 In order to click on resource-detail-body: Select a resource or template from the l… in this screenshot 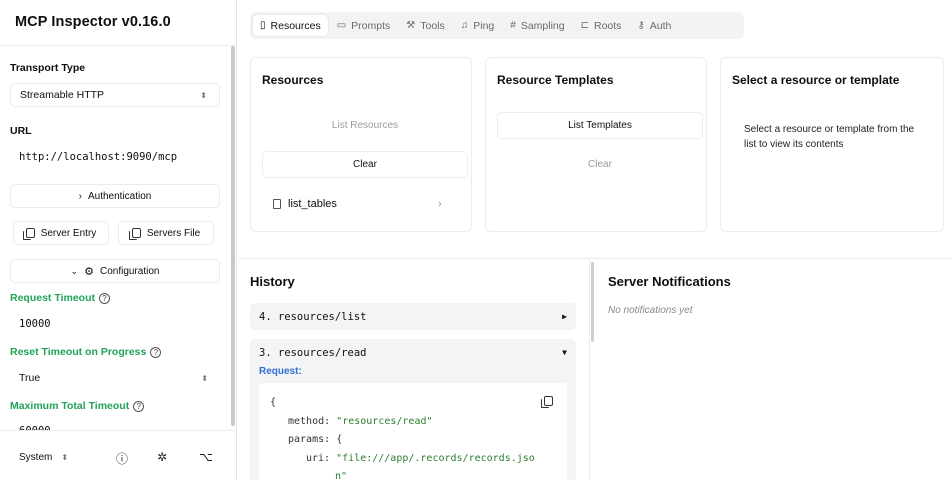, I will do `click(829, 137)`.